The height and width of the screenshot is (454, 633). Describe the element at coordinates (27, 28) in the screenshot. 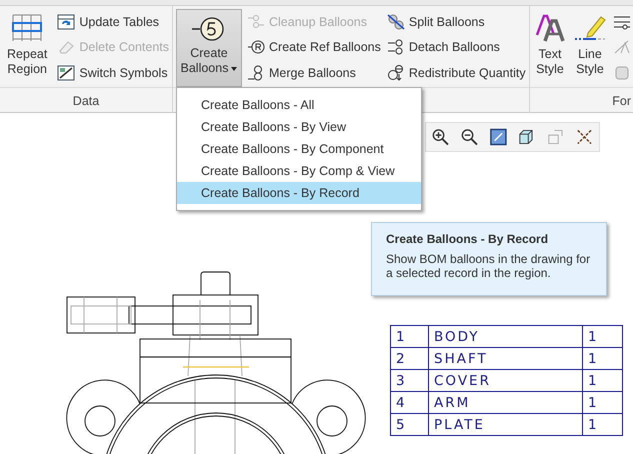

I see `table-grid-icon` at that location.